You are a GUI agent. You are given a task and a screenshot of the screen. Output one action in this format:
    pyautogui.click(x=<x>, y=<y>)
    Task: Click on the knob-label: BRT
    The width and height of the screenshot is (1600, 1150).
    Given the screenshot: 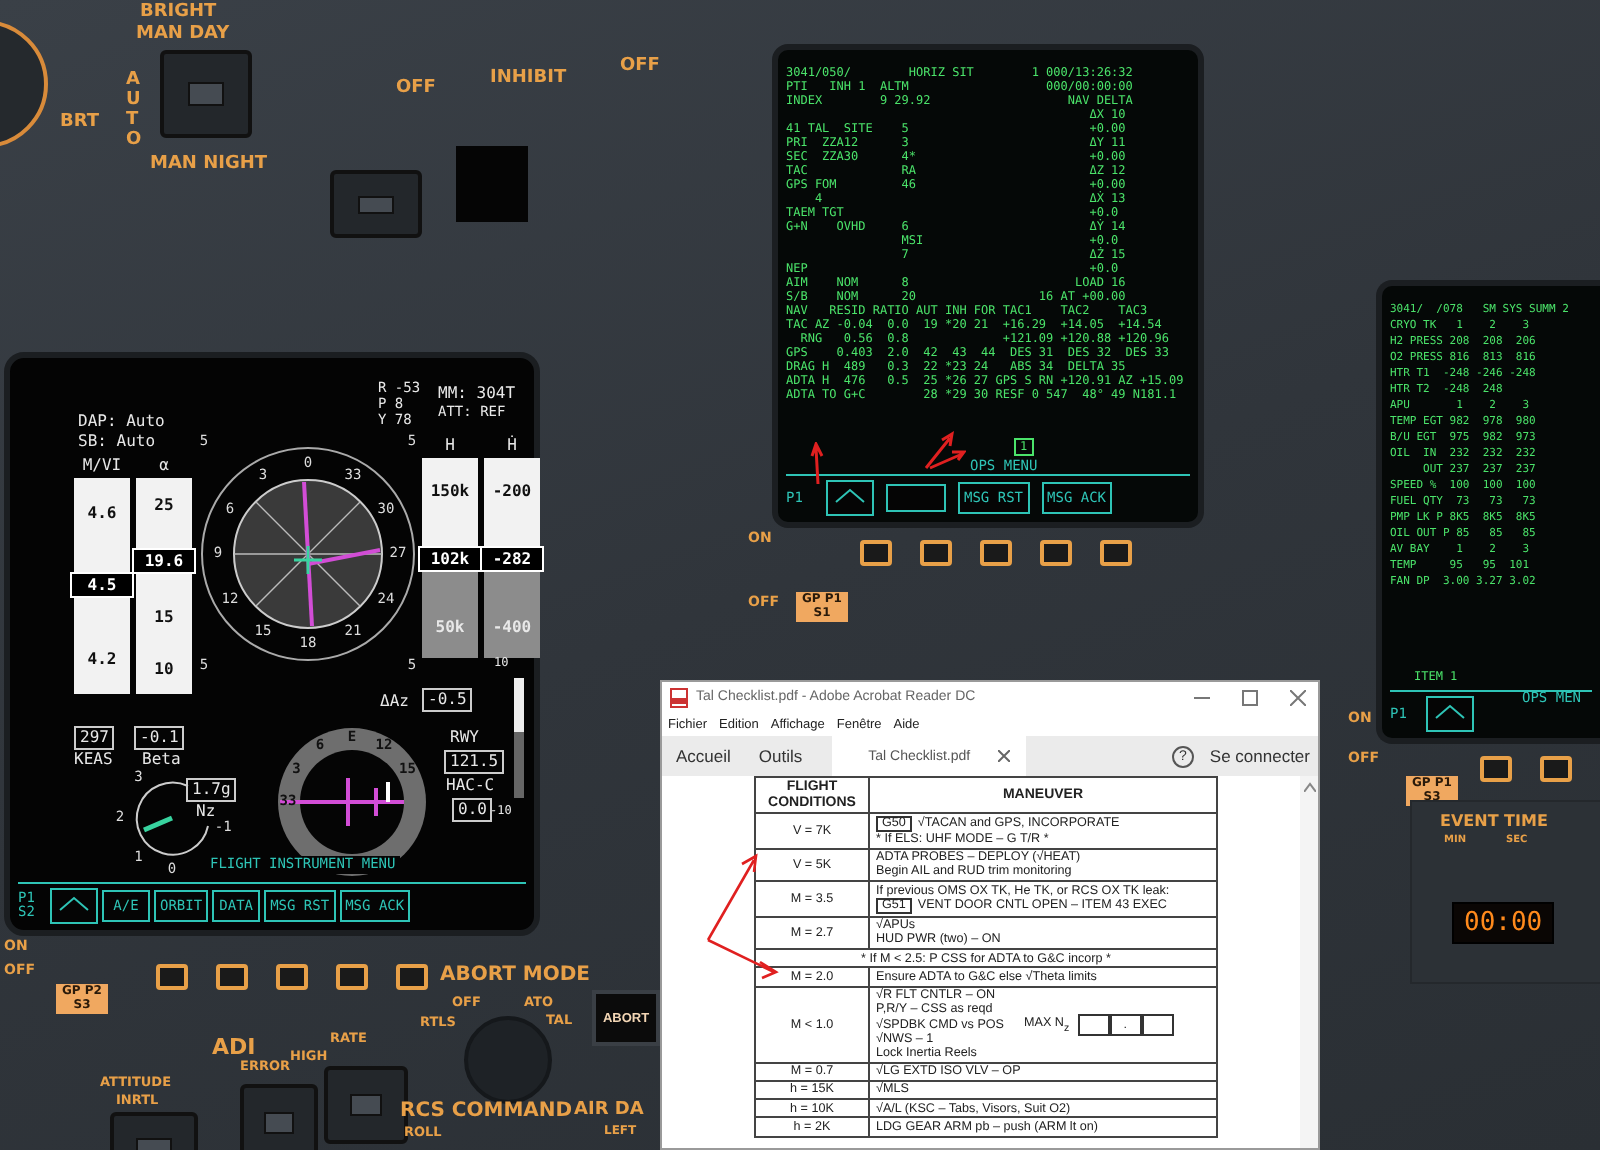 What is the action you would take?
    pyautogui.click(x=80, y=123)
    